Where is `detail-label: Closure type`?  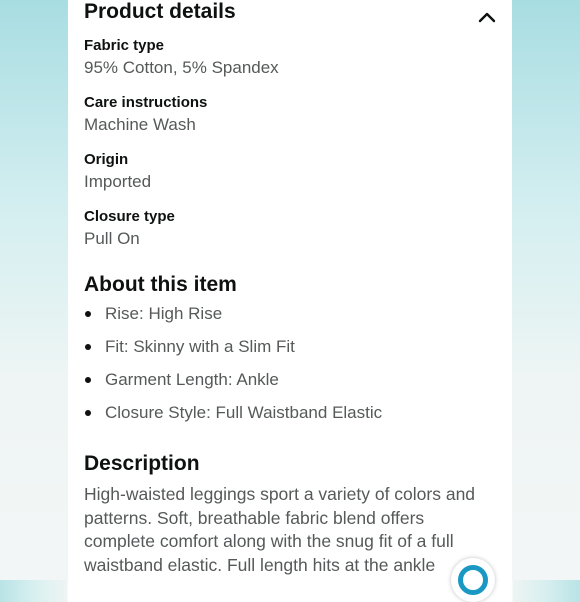 detail-label: Closure type is located at coordinates (129, 216).